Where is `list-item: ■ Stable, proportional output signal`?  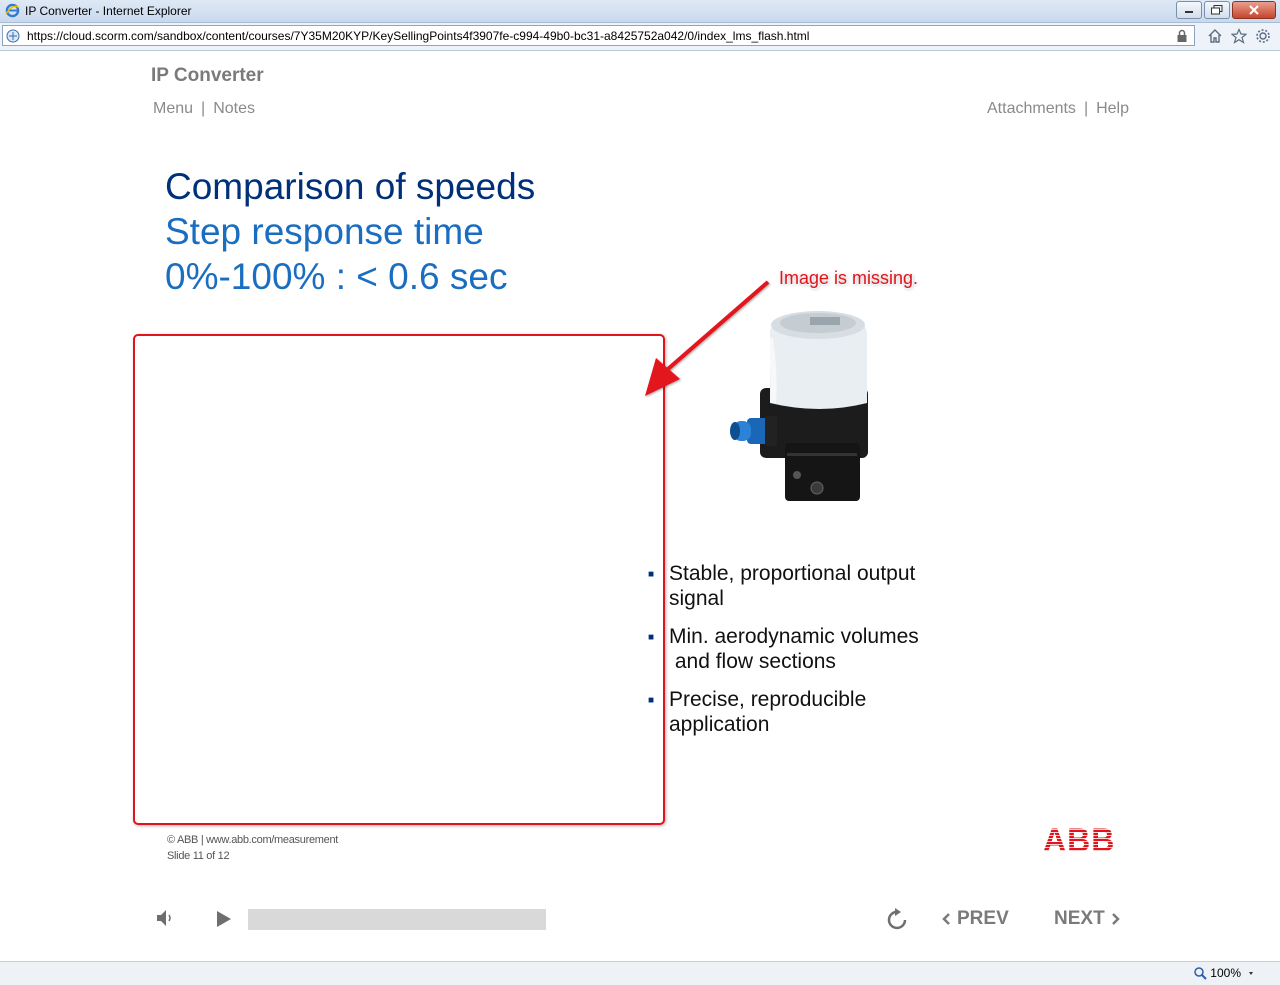
list-item: ■ Stable, proportional output signal is located at coordinates (782, 586).